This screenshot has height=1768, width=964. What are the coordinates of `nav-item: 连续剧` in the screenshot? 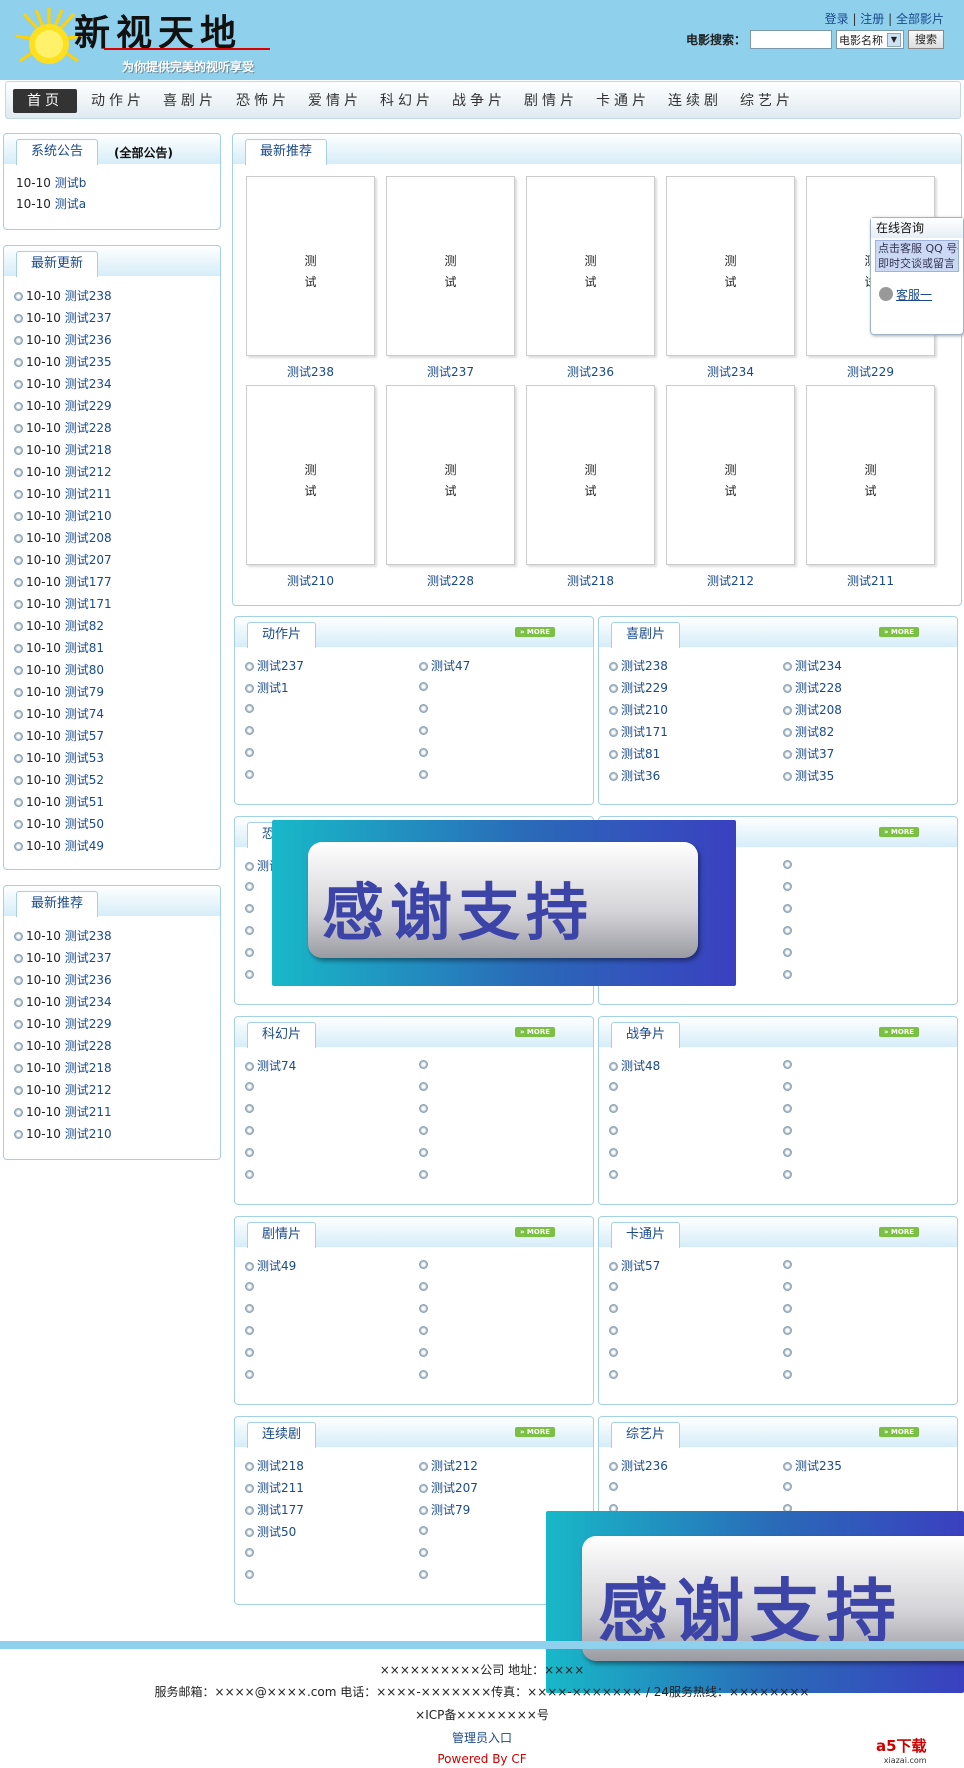 It's located at (695, 101).